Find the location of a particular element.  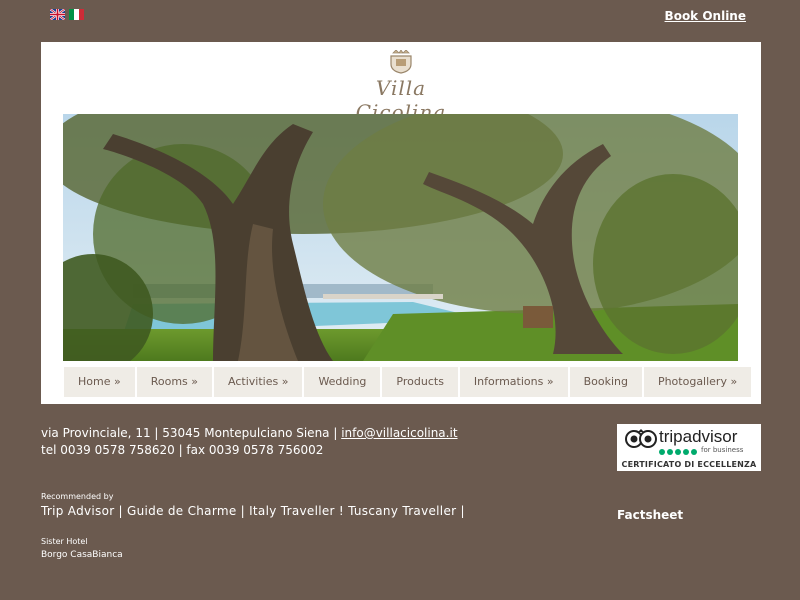

factsheet-link: Factsheet is located at coordinates (650, 515).